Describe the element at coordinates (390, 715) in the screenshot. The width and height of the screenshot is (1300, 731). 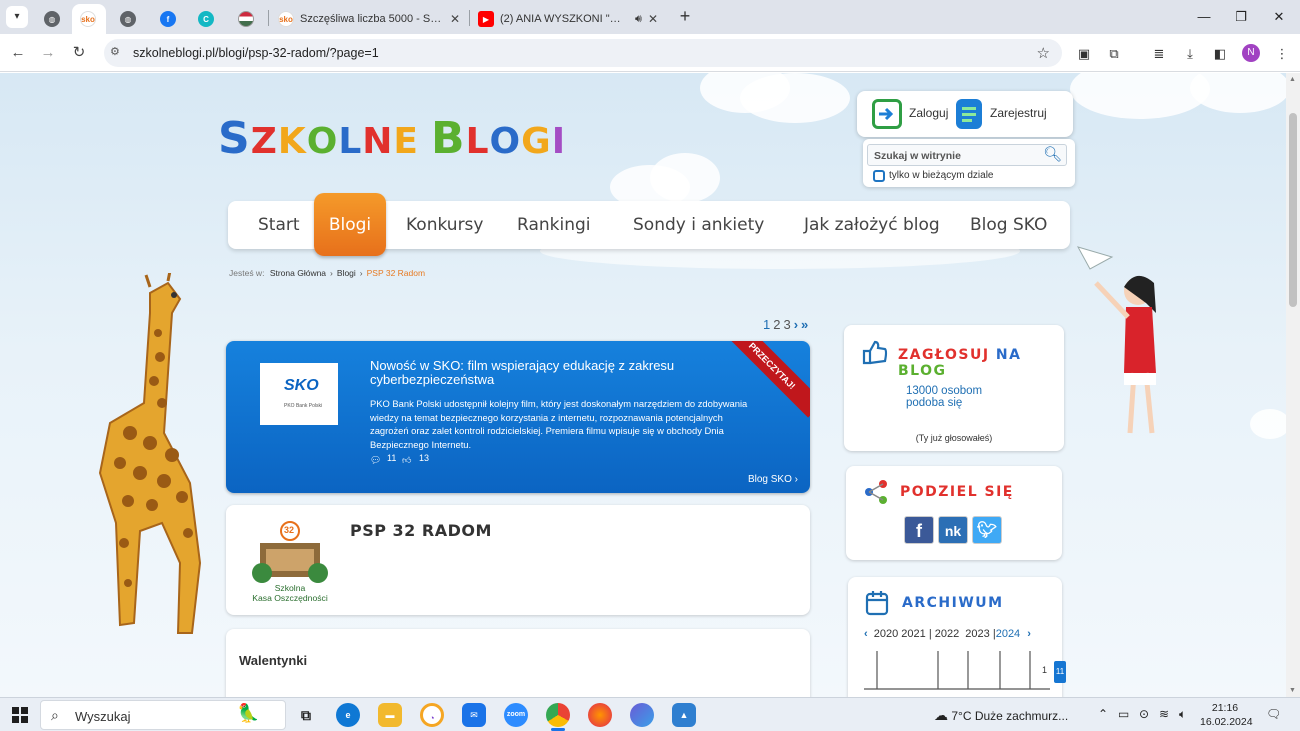
I see `file-explorer-icon: ▬` at that location.